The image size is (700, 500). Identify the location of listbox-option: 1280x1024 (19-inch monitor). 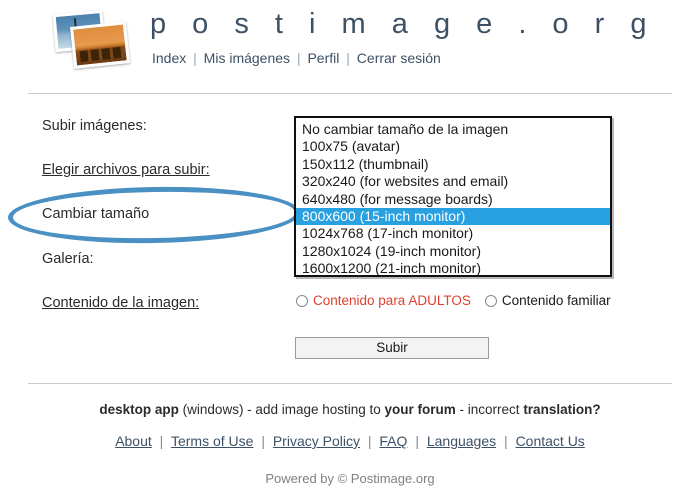
(453, 251).